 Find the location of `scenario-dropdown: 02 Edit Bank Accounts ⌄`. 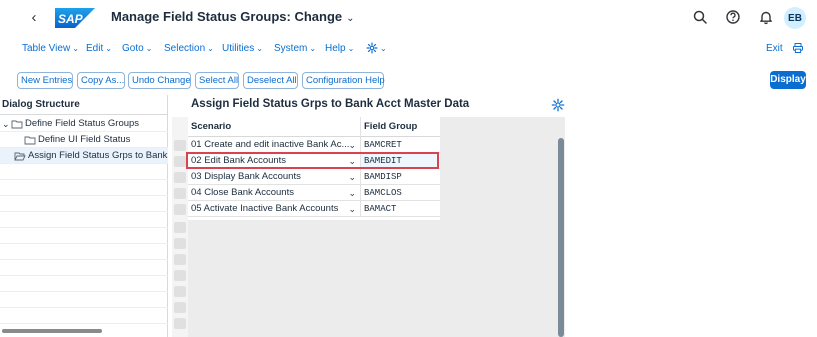

scenario-dropdown: 02 Edit Bank Accounts ⌄ is located at coordinates (274, 161).